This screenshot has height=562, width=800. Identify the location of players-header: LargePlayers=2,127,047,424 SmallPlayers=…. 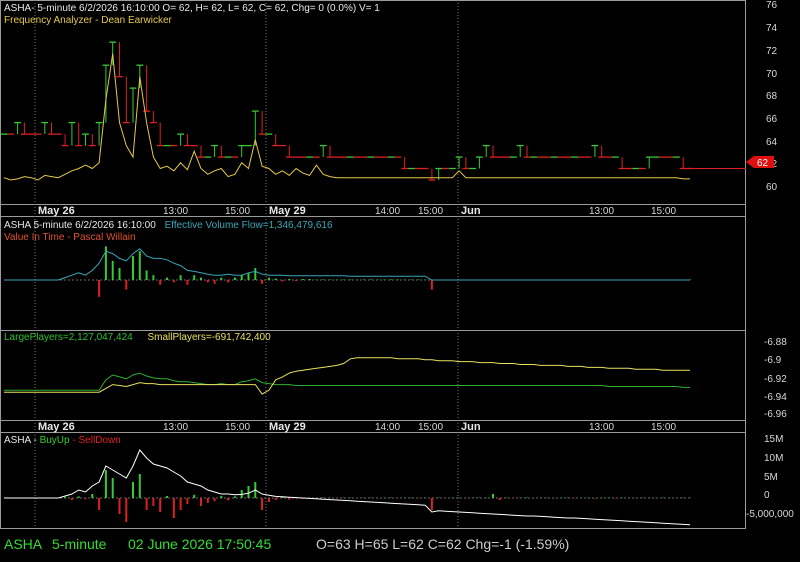
(137, 337).